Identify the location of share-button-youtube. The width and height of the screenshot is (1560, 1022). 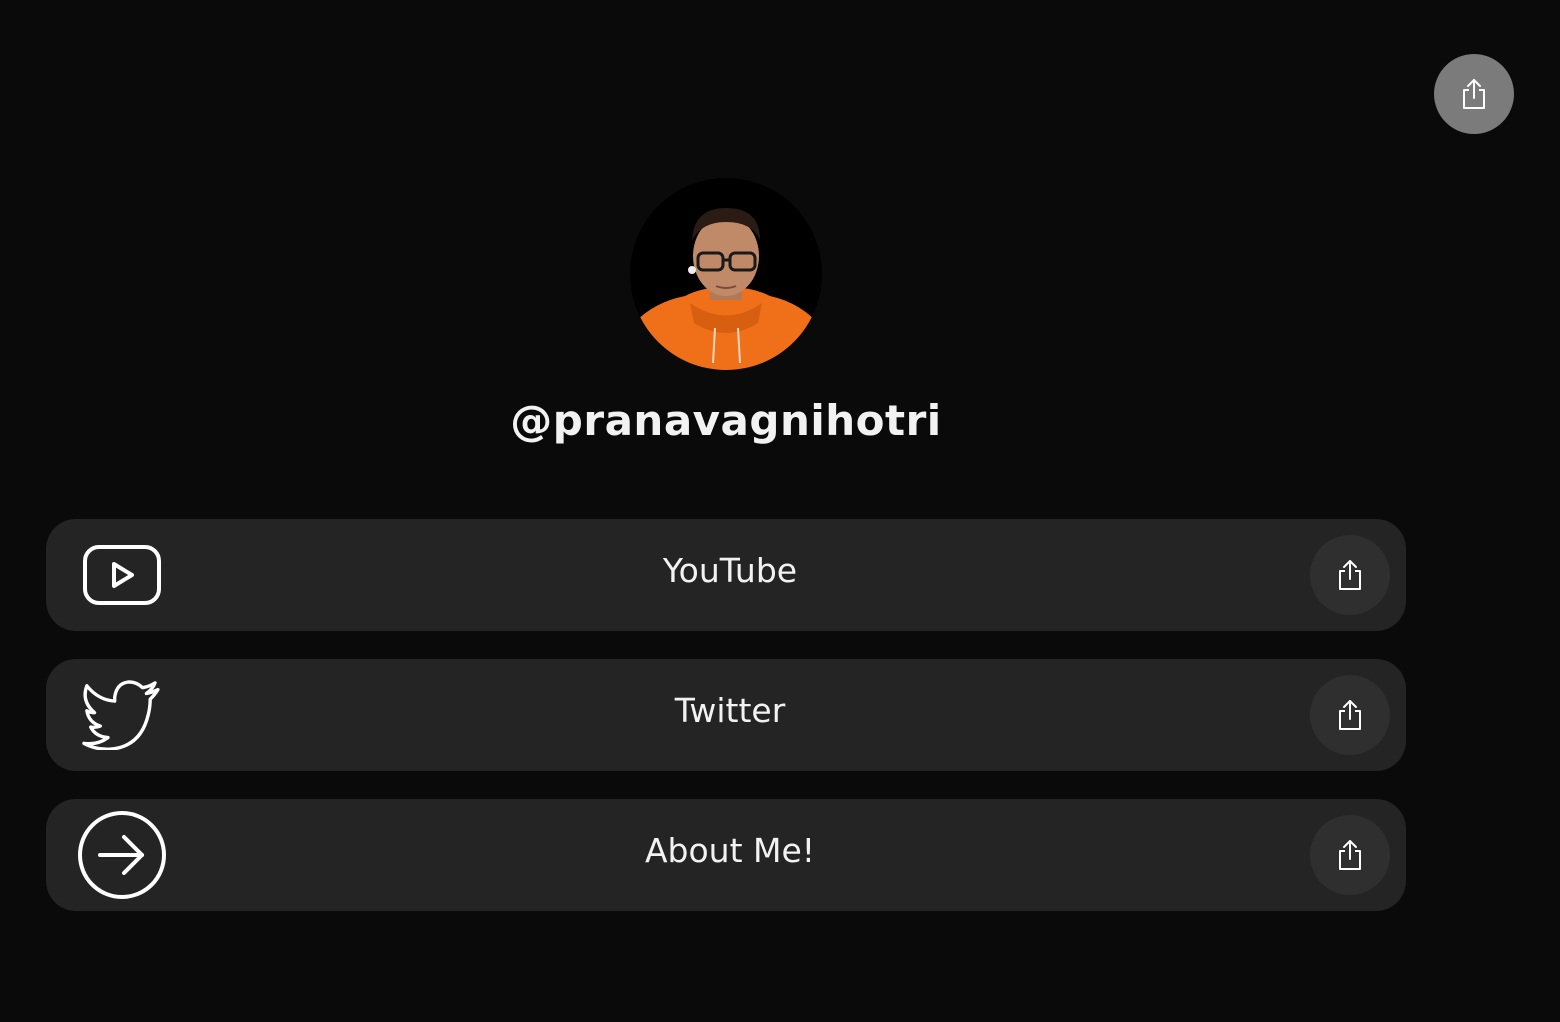
(1350, 575).